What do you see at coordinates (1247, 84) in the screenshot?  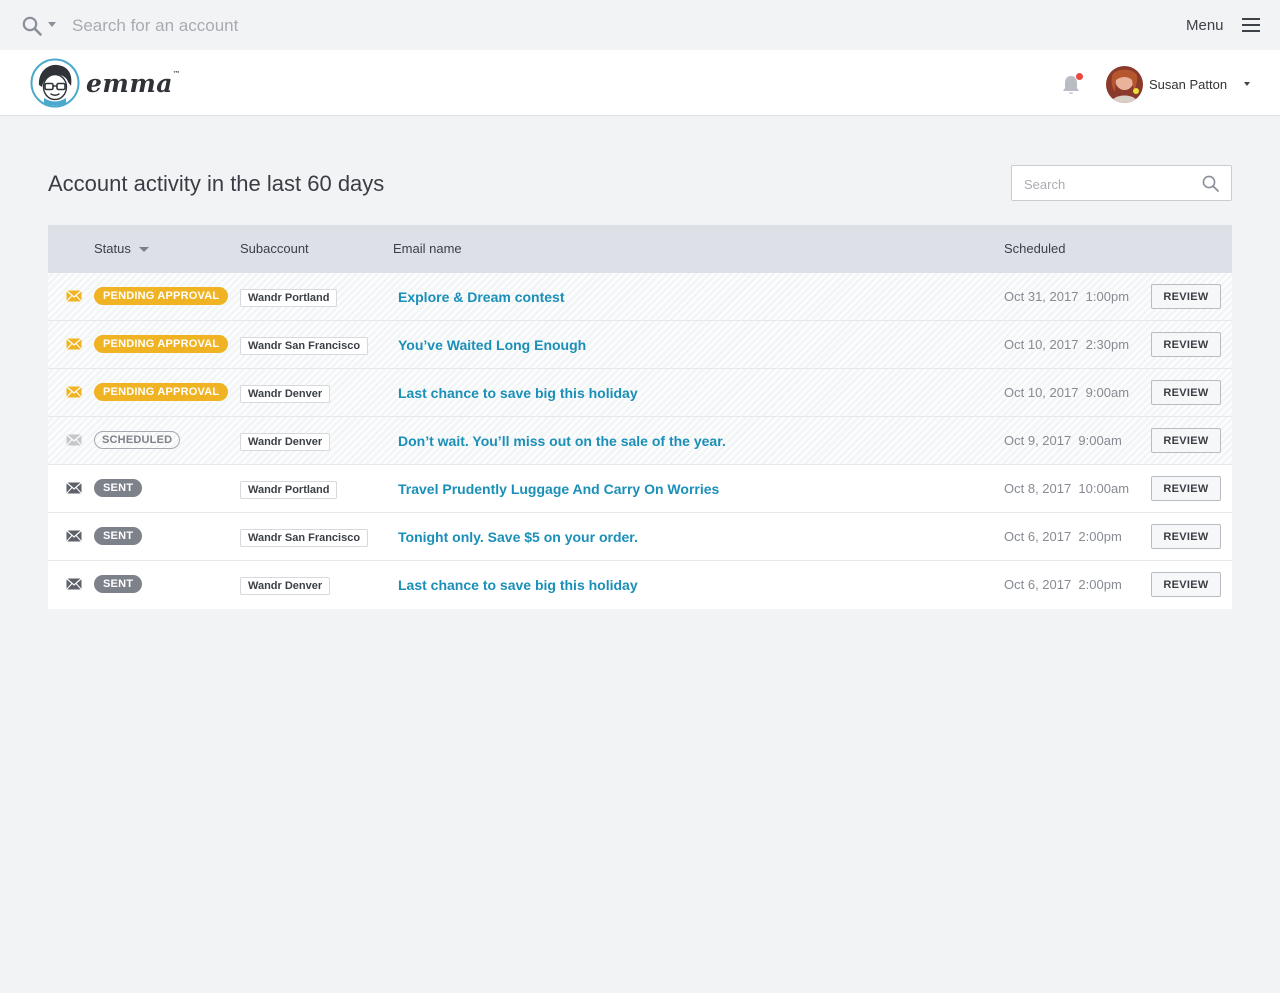 I see `user-menu-caret-icon` at bounding box center [1247, 84].